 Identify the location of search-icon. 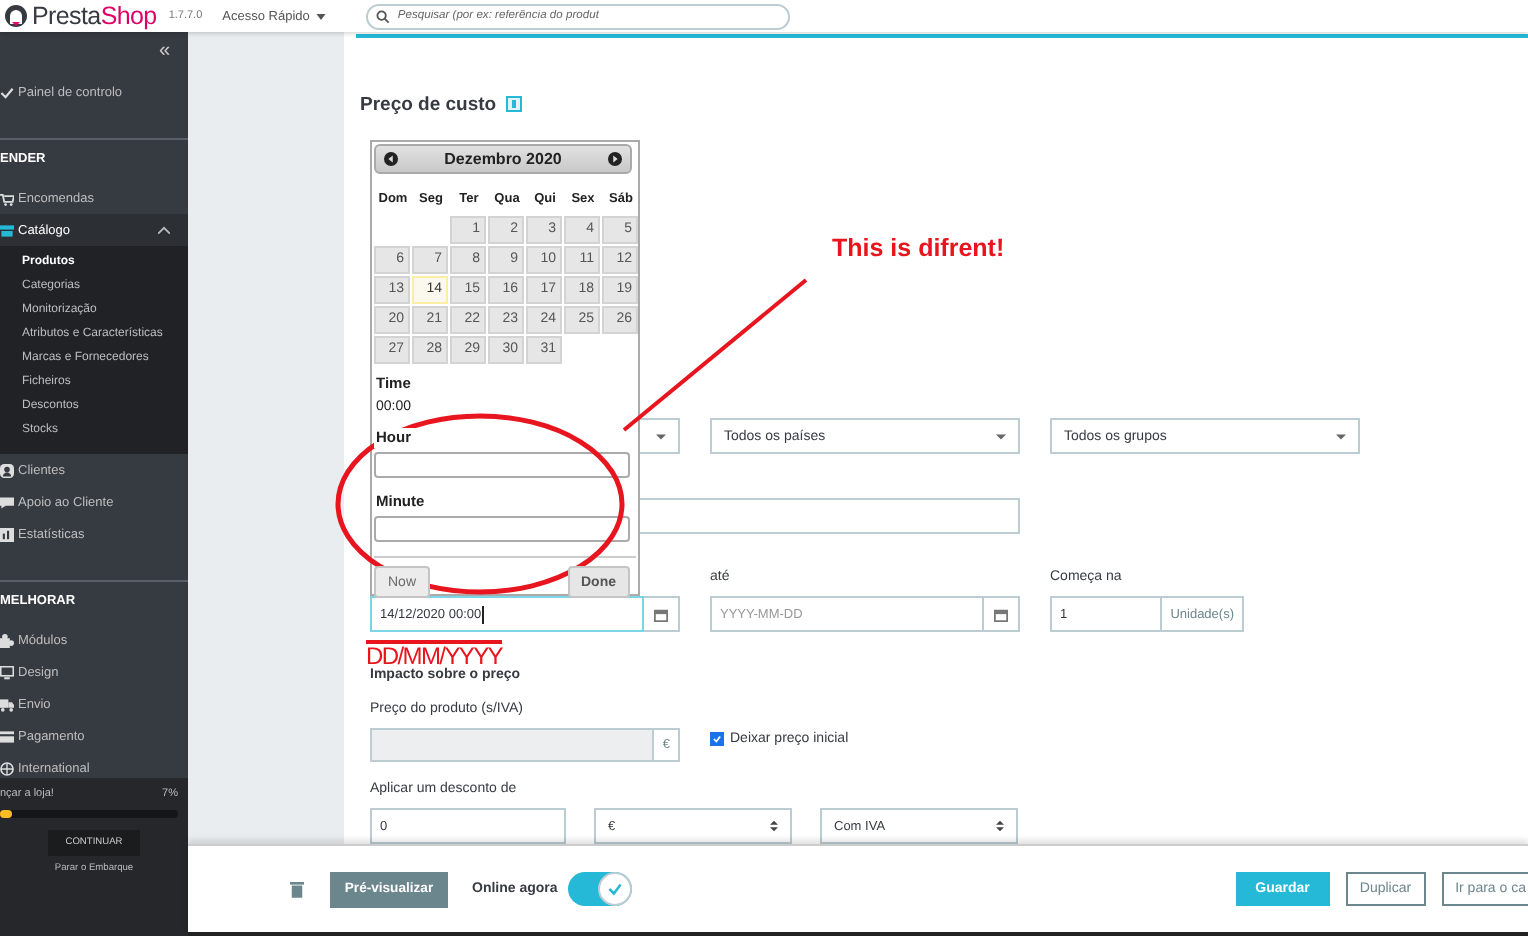
(382, 16).